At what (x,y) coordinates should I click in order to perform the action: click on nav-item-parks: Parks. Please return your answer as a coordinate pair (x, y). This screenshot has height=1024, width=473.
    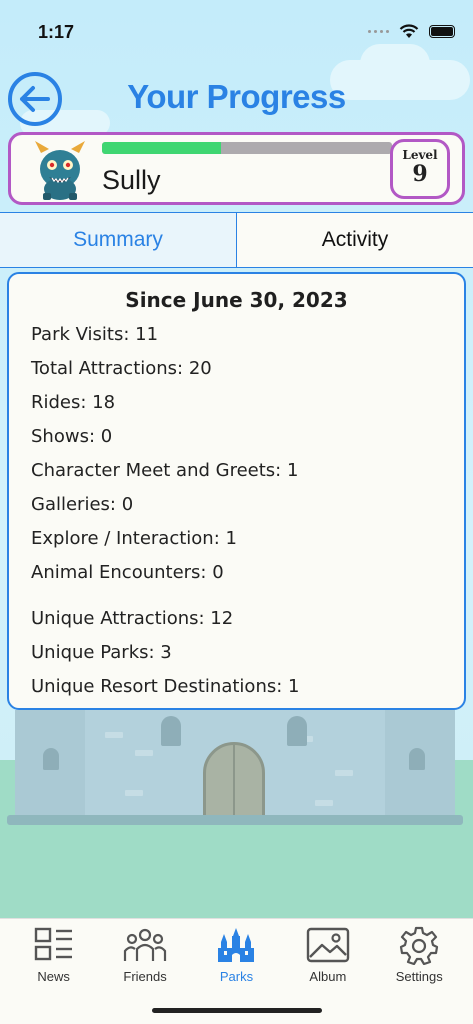
    Looking at the image, I should click on (236, 954).